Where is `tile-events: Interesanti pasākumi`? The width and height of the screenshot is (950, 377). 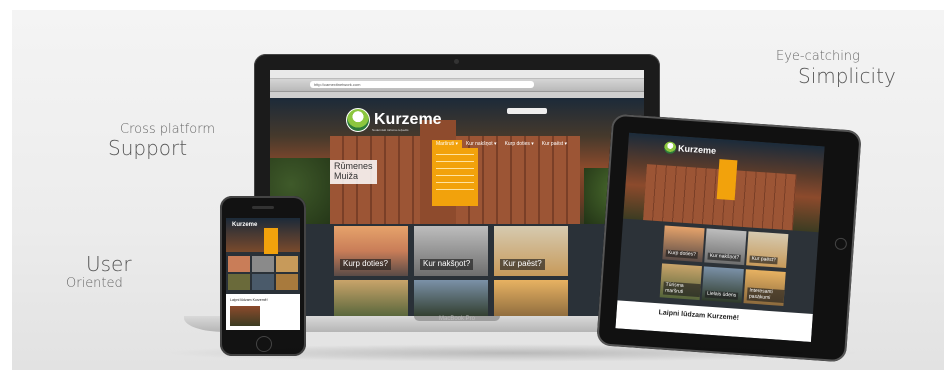
tile-events: Interesanti pasākumi is located at coordinates (764, 287).